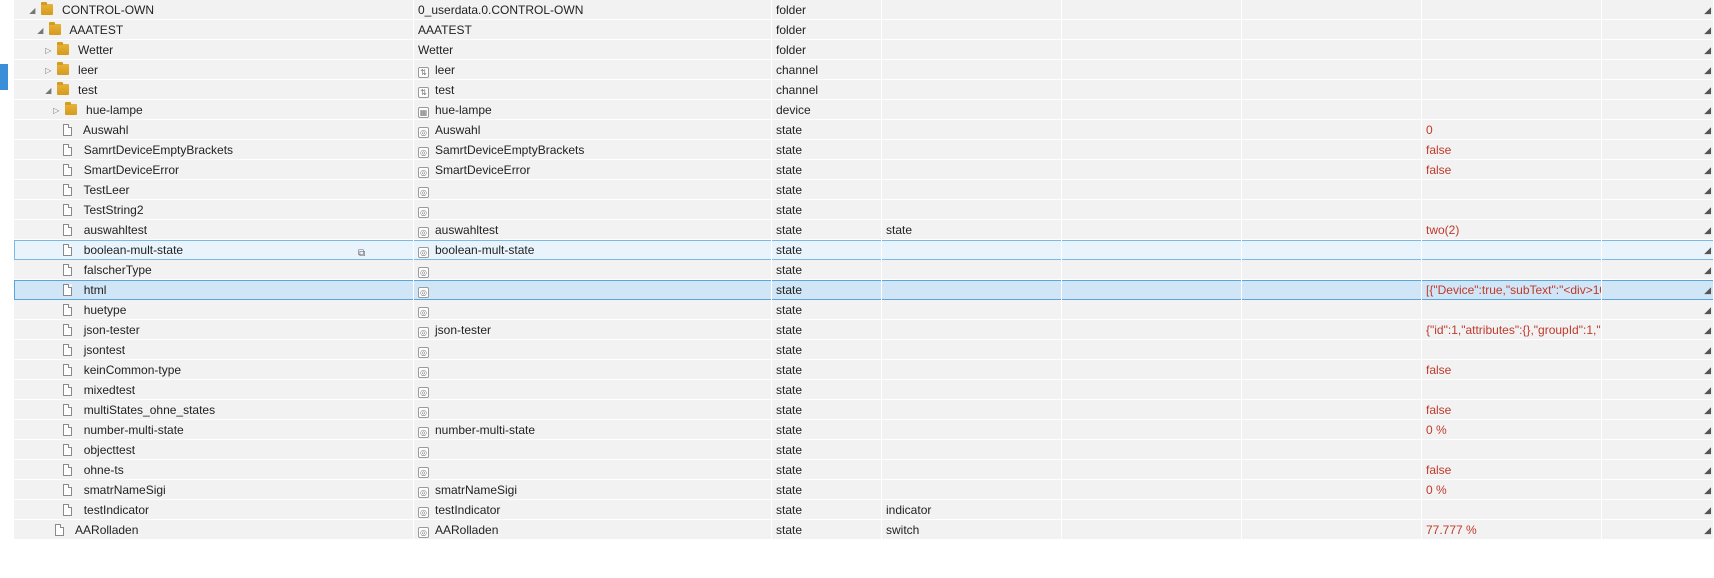 This screenshot has width=1714, height=578. Describe the element at coordinates (864, 370) in the screenshot. I see `tree-row: keinCommon-type ◎ state false ◢` at that location.